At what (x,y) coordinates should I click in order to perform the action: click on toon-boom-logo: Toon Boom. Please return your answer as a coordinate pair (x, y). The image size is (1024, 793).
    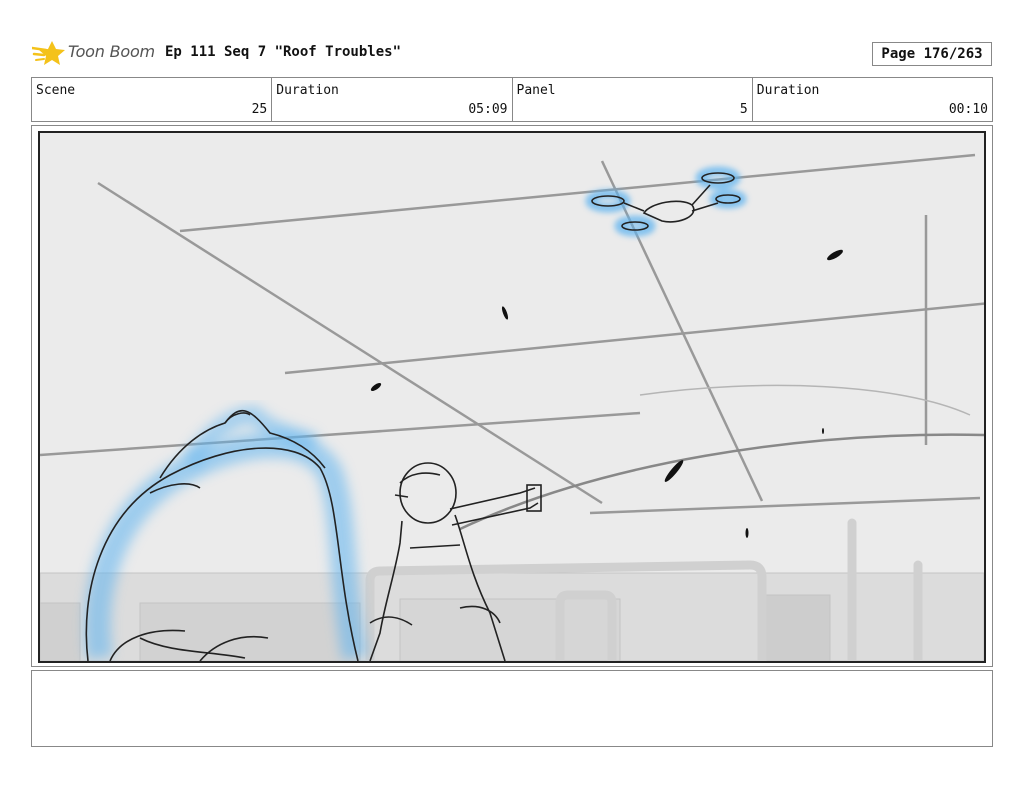
    Looking at the image, I should click on (93, 53).